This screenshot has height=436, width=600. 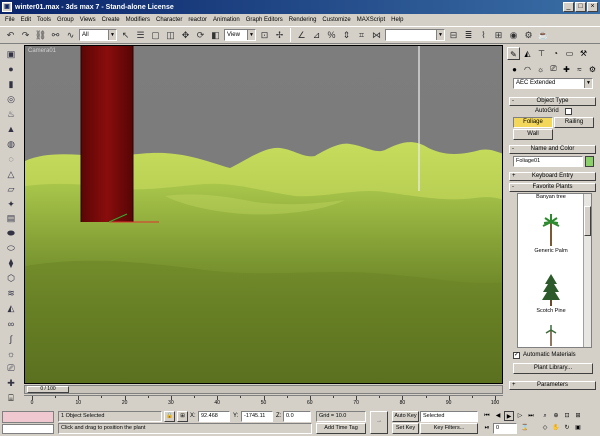 What do you see at coordinates (527, 53) in the screenshot?
I see `modify-tab-icon: ◭` at bounding box center [527, 53].